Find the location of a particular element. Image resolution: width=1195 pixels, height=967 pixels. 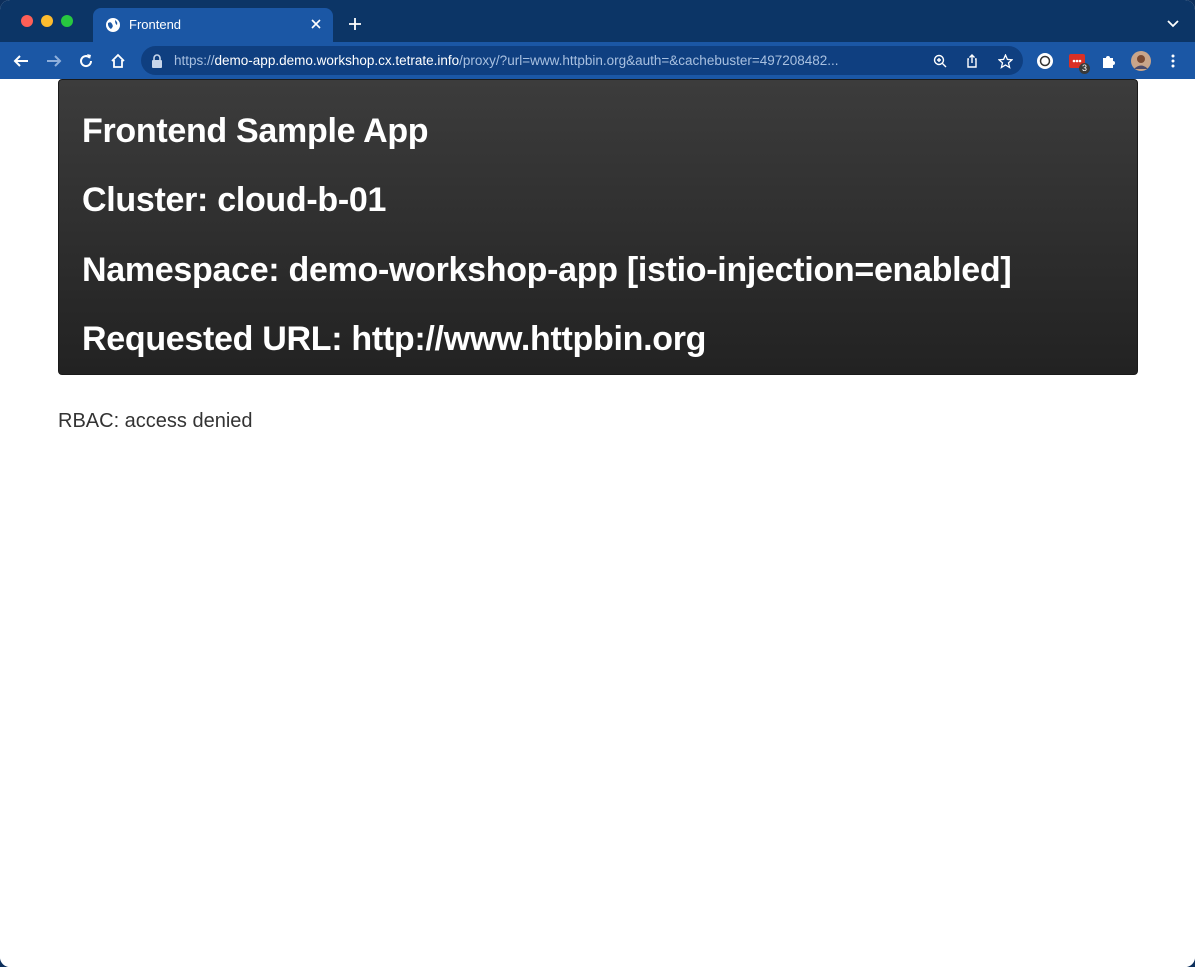

maximize-window-button is located at coordinates (67, 21).